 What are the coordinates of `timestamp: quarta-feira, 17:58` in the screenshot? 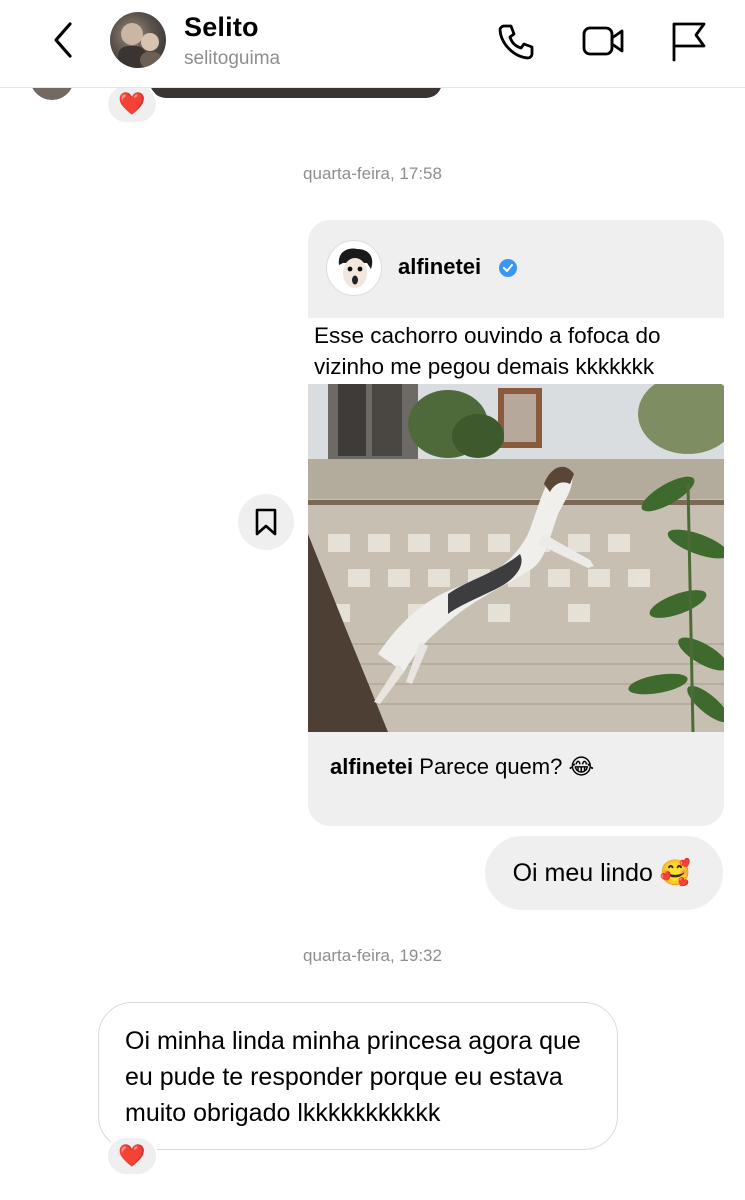 It's located at (372, 173).